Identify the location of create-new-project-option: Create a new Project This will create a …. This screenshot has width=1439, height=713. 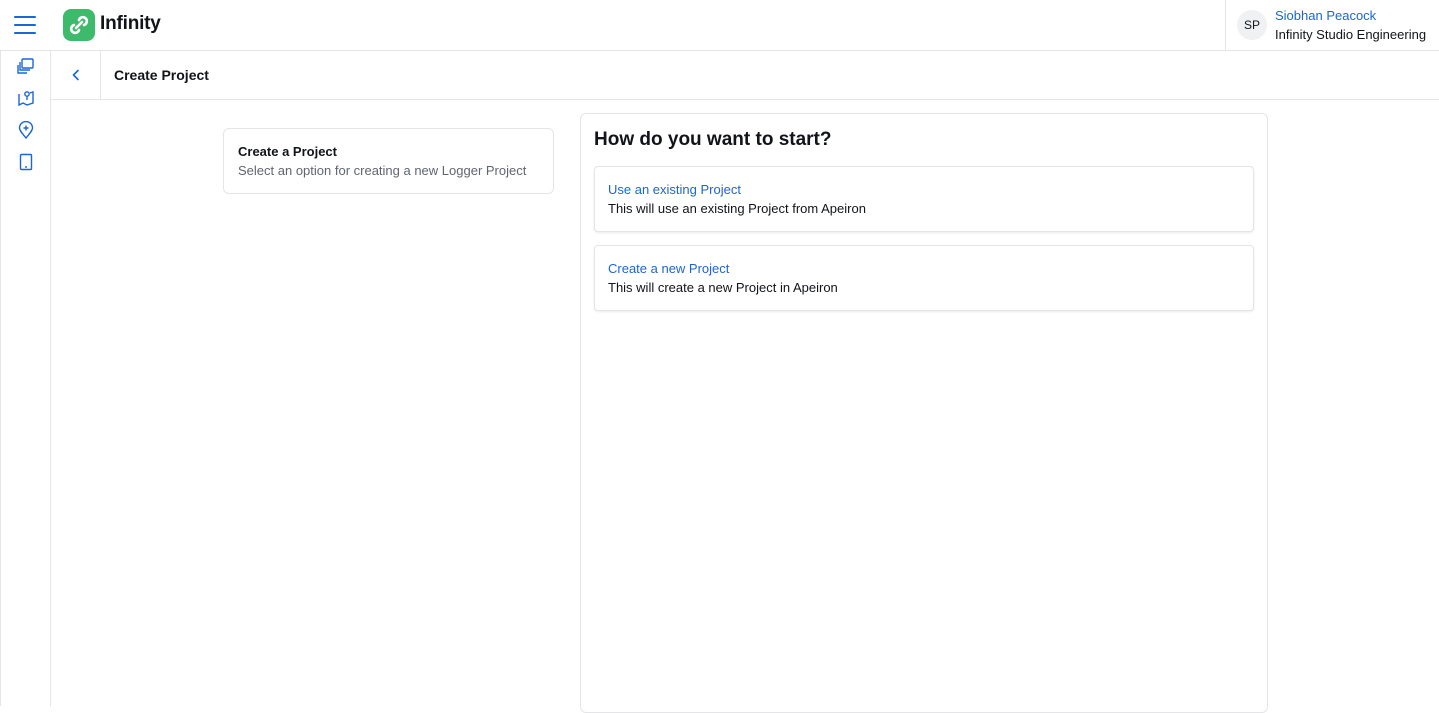
(924, 278).